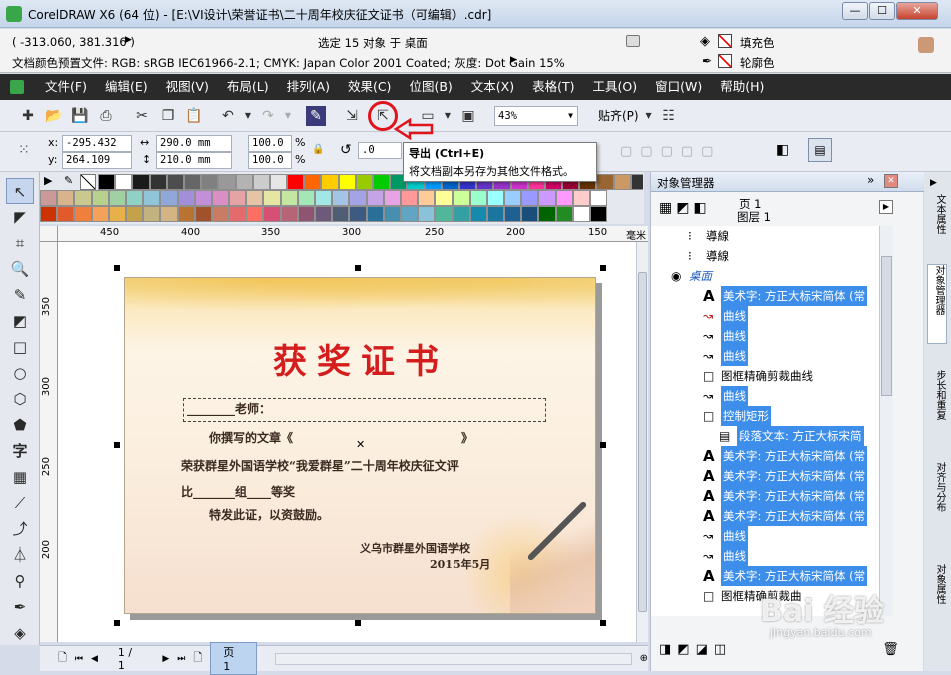  Describe the element at coordinates (194, 116) in the screenshot. I see `paste-icon: 📋` at that location.